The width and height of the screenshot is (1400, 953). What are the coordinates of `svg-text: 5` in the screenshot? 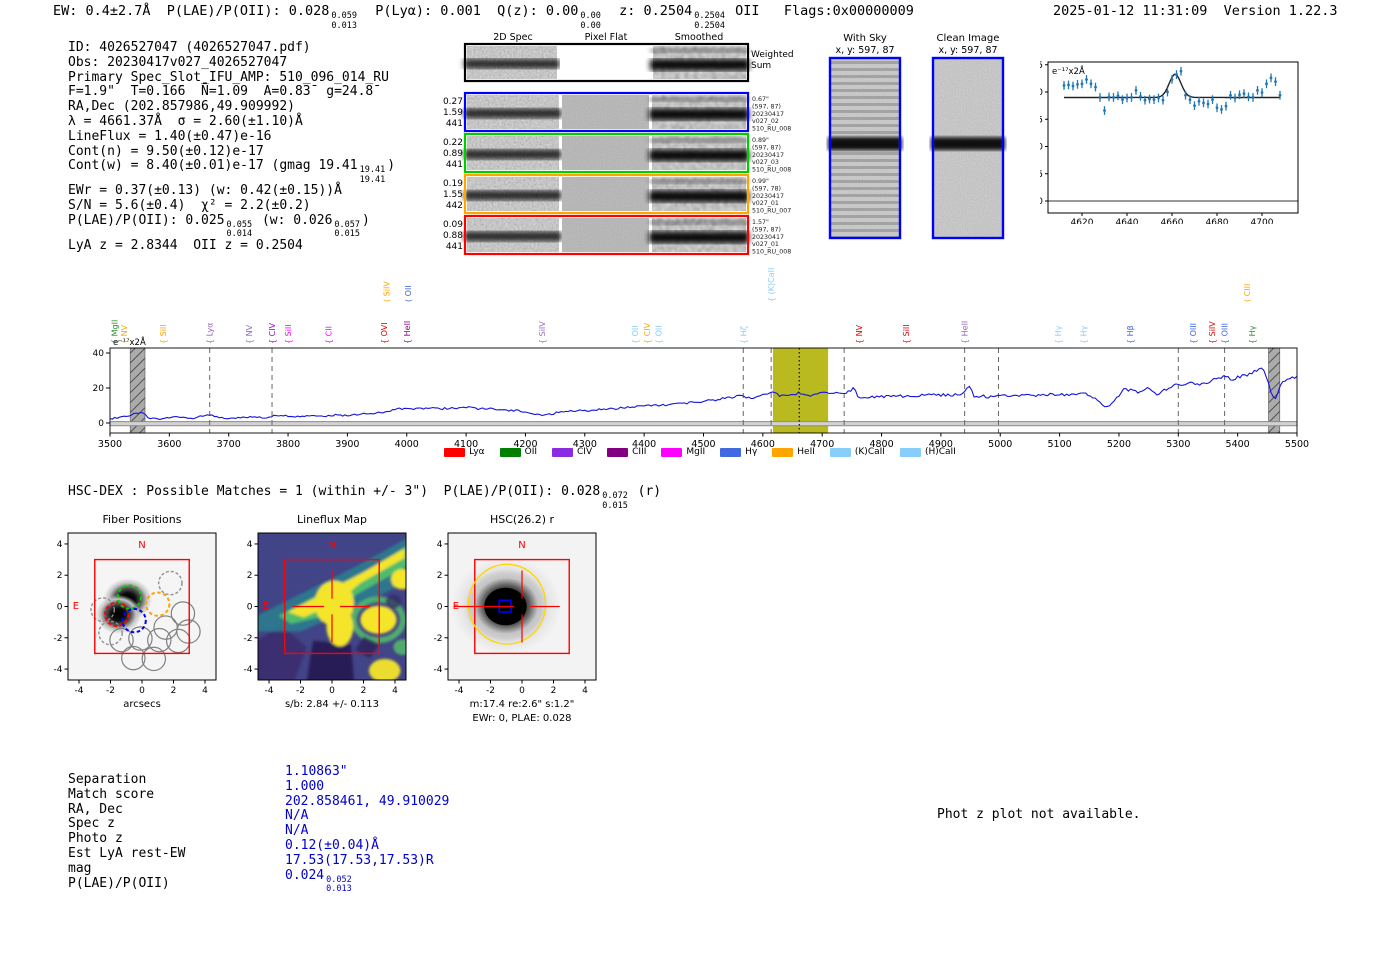 It's located at (1041, 175).